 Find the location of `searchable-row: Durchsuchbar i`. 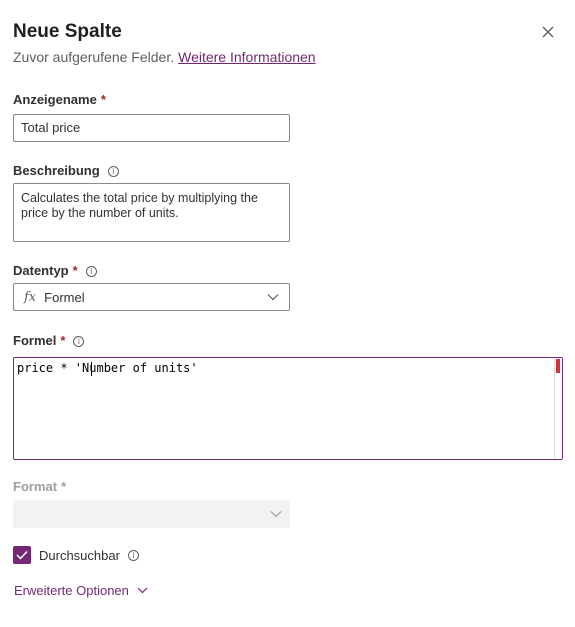

searchable-row: Durchsuchbar i is located at coordinates (76, 555).